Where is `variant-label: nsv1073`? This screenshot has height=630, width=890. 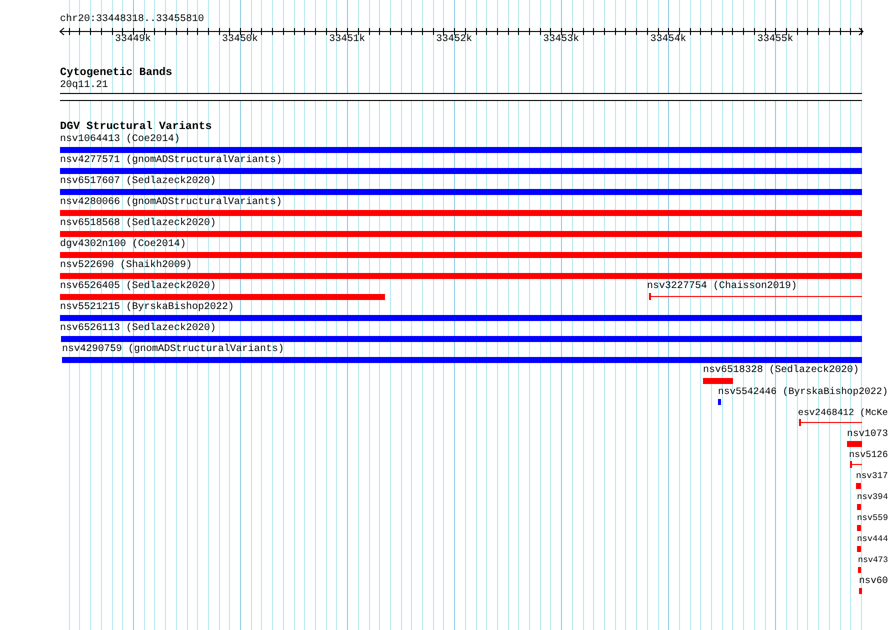 variant-label: nsv1073 is located at coordinates (867, 434).